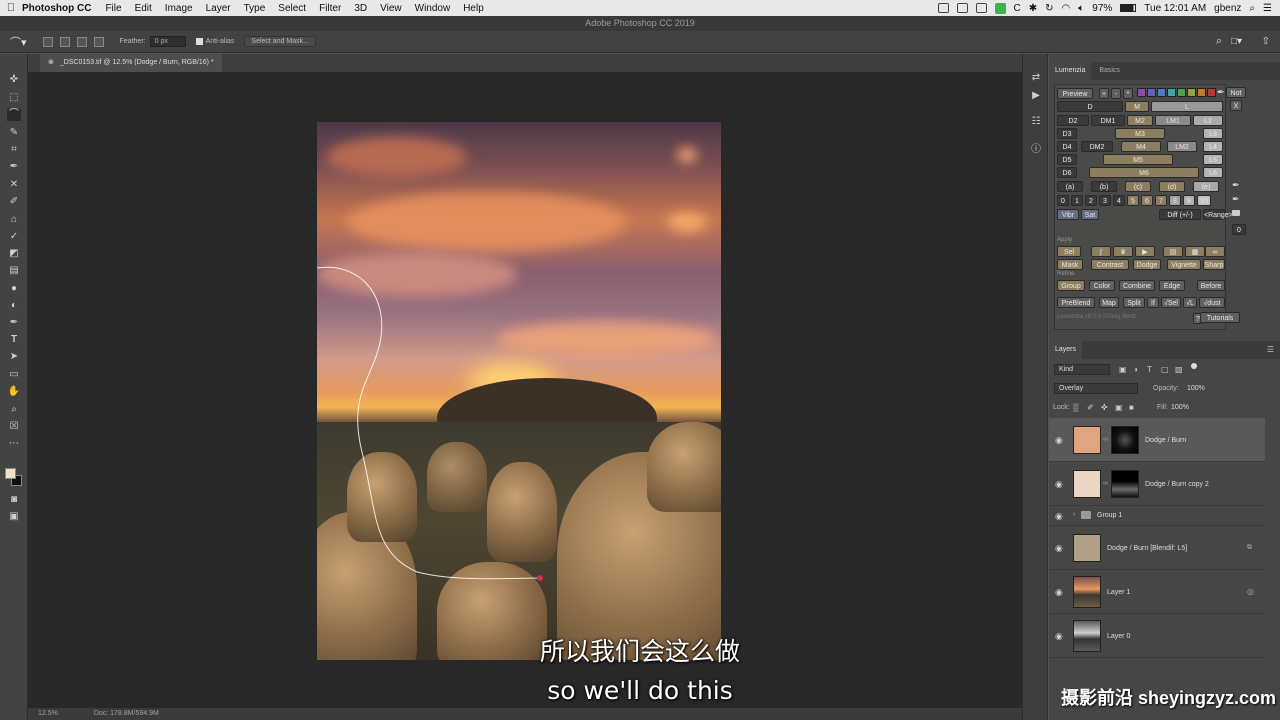 This screenshot has width=1280, height=720. I want to click on filter-smart-icon: ▧, so click(1179, 369).